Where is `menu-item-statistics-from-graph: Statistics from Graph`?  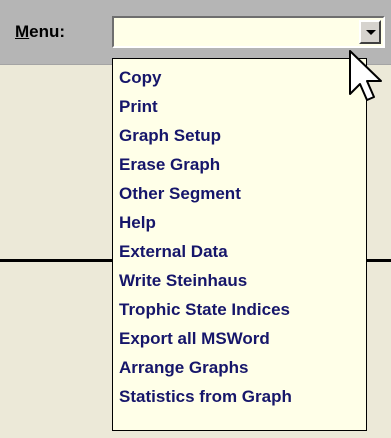
menu-item-statistics-from-graph: Statistics from Graph is located at coordinates (242, 396).